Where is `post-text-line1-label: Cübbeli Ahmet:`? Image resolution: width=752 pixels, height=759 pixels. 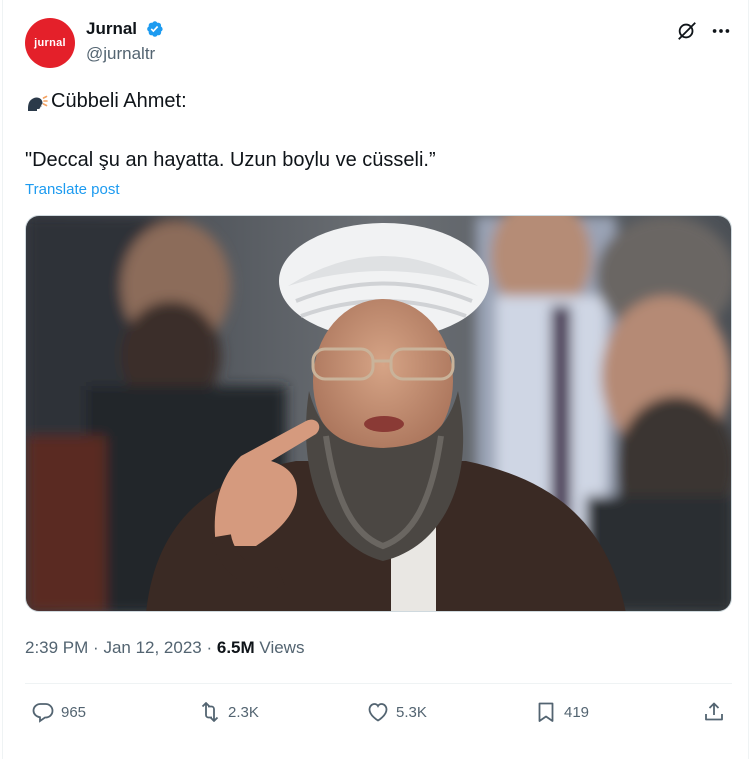 post-text-line1-label: Cübbeli Ahmet: is located at coordinates (119, 100).